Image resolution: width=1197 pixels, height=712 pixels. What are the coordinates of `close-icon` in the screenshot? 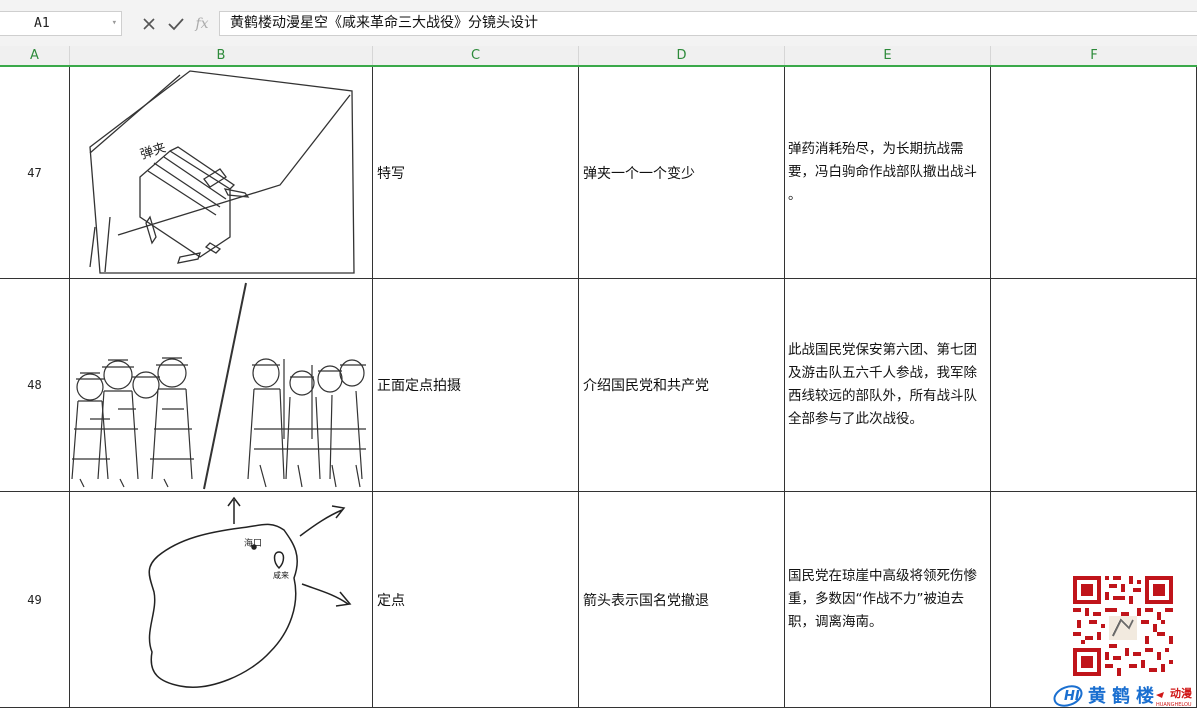 It's located at (149, 24).